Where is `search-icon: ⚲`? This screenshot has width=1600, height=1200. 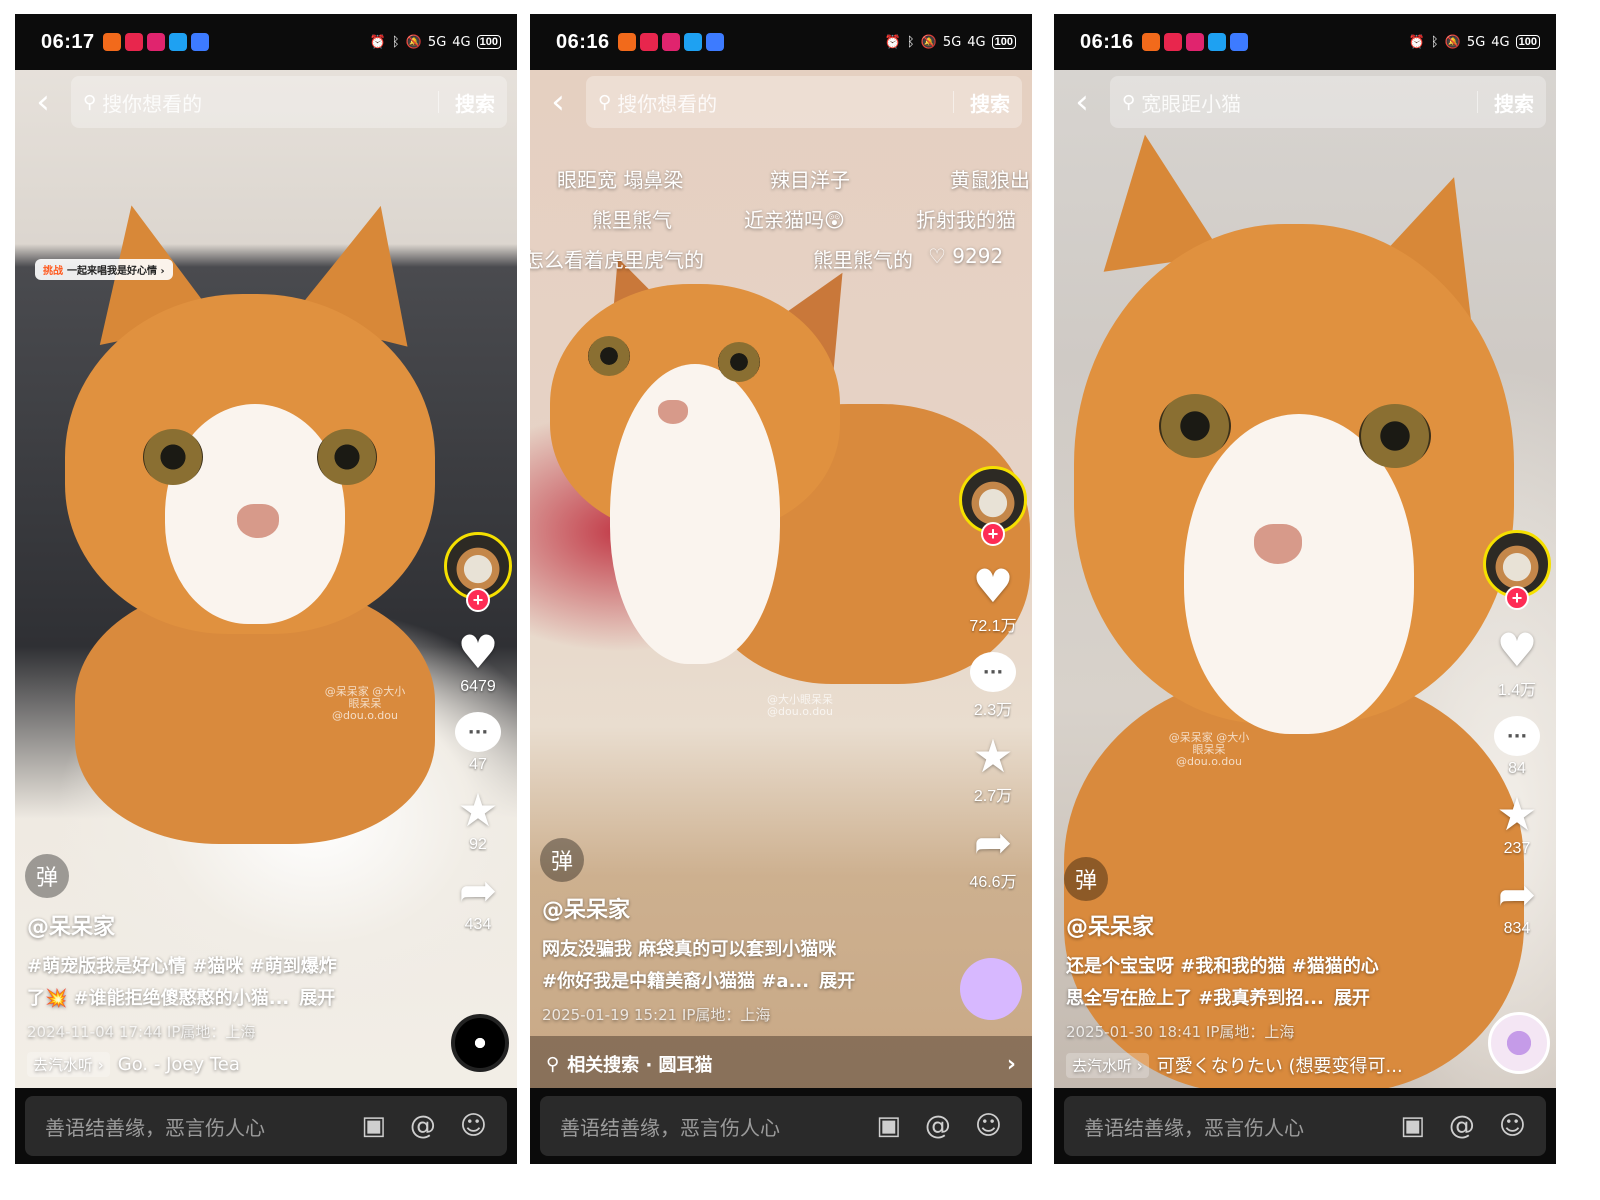
search-icon: ⚲ is located at coordinates (90, 102).